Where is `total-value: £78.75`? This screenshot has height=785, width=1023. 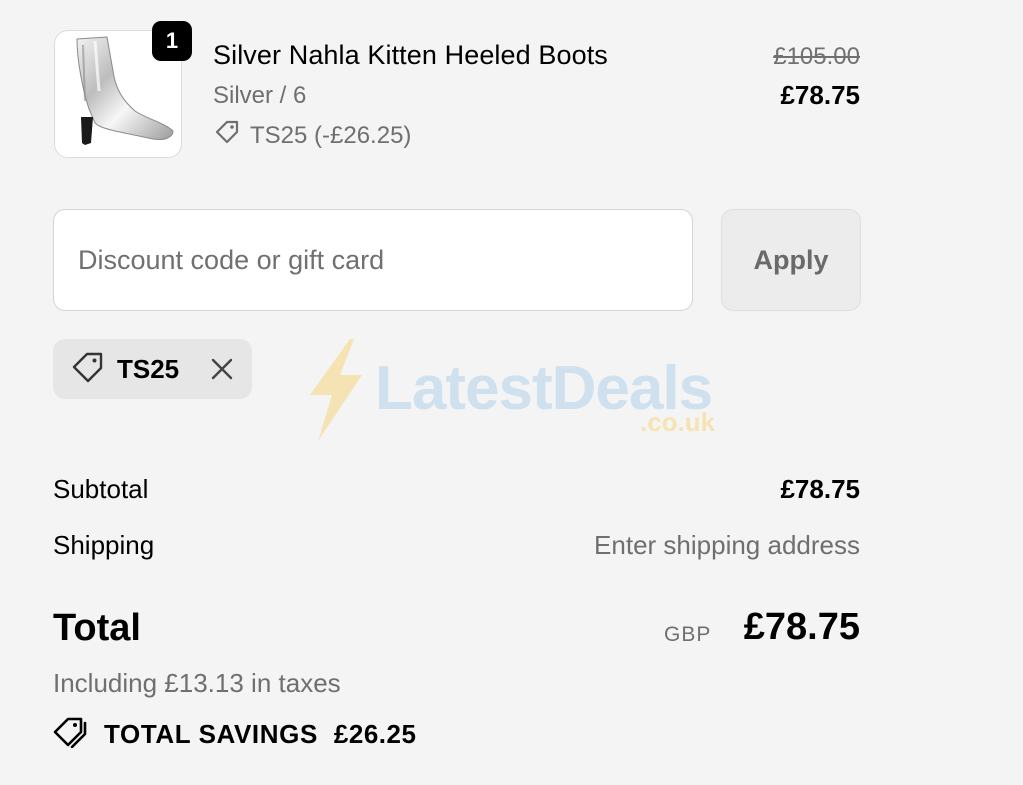
total-value: £78.75 is located at coordinates (801, 627).